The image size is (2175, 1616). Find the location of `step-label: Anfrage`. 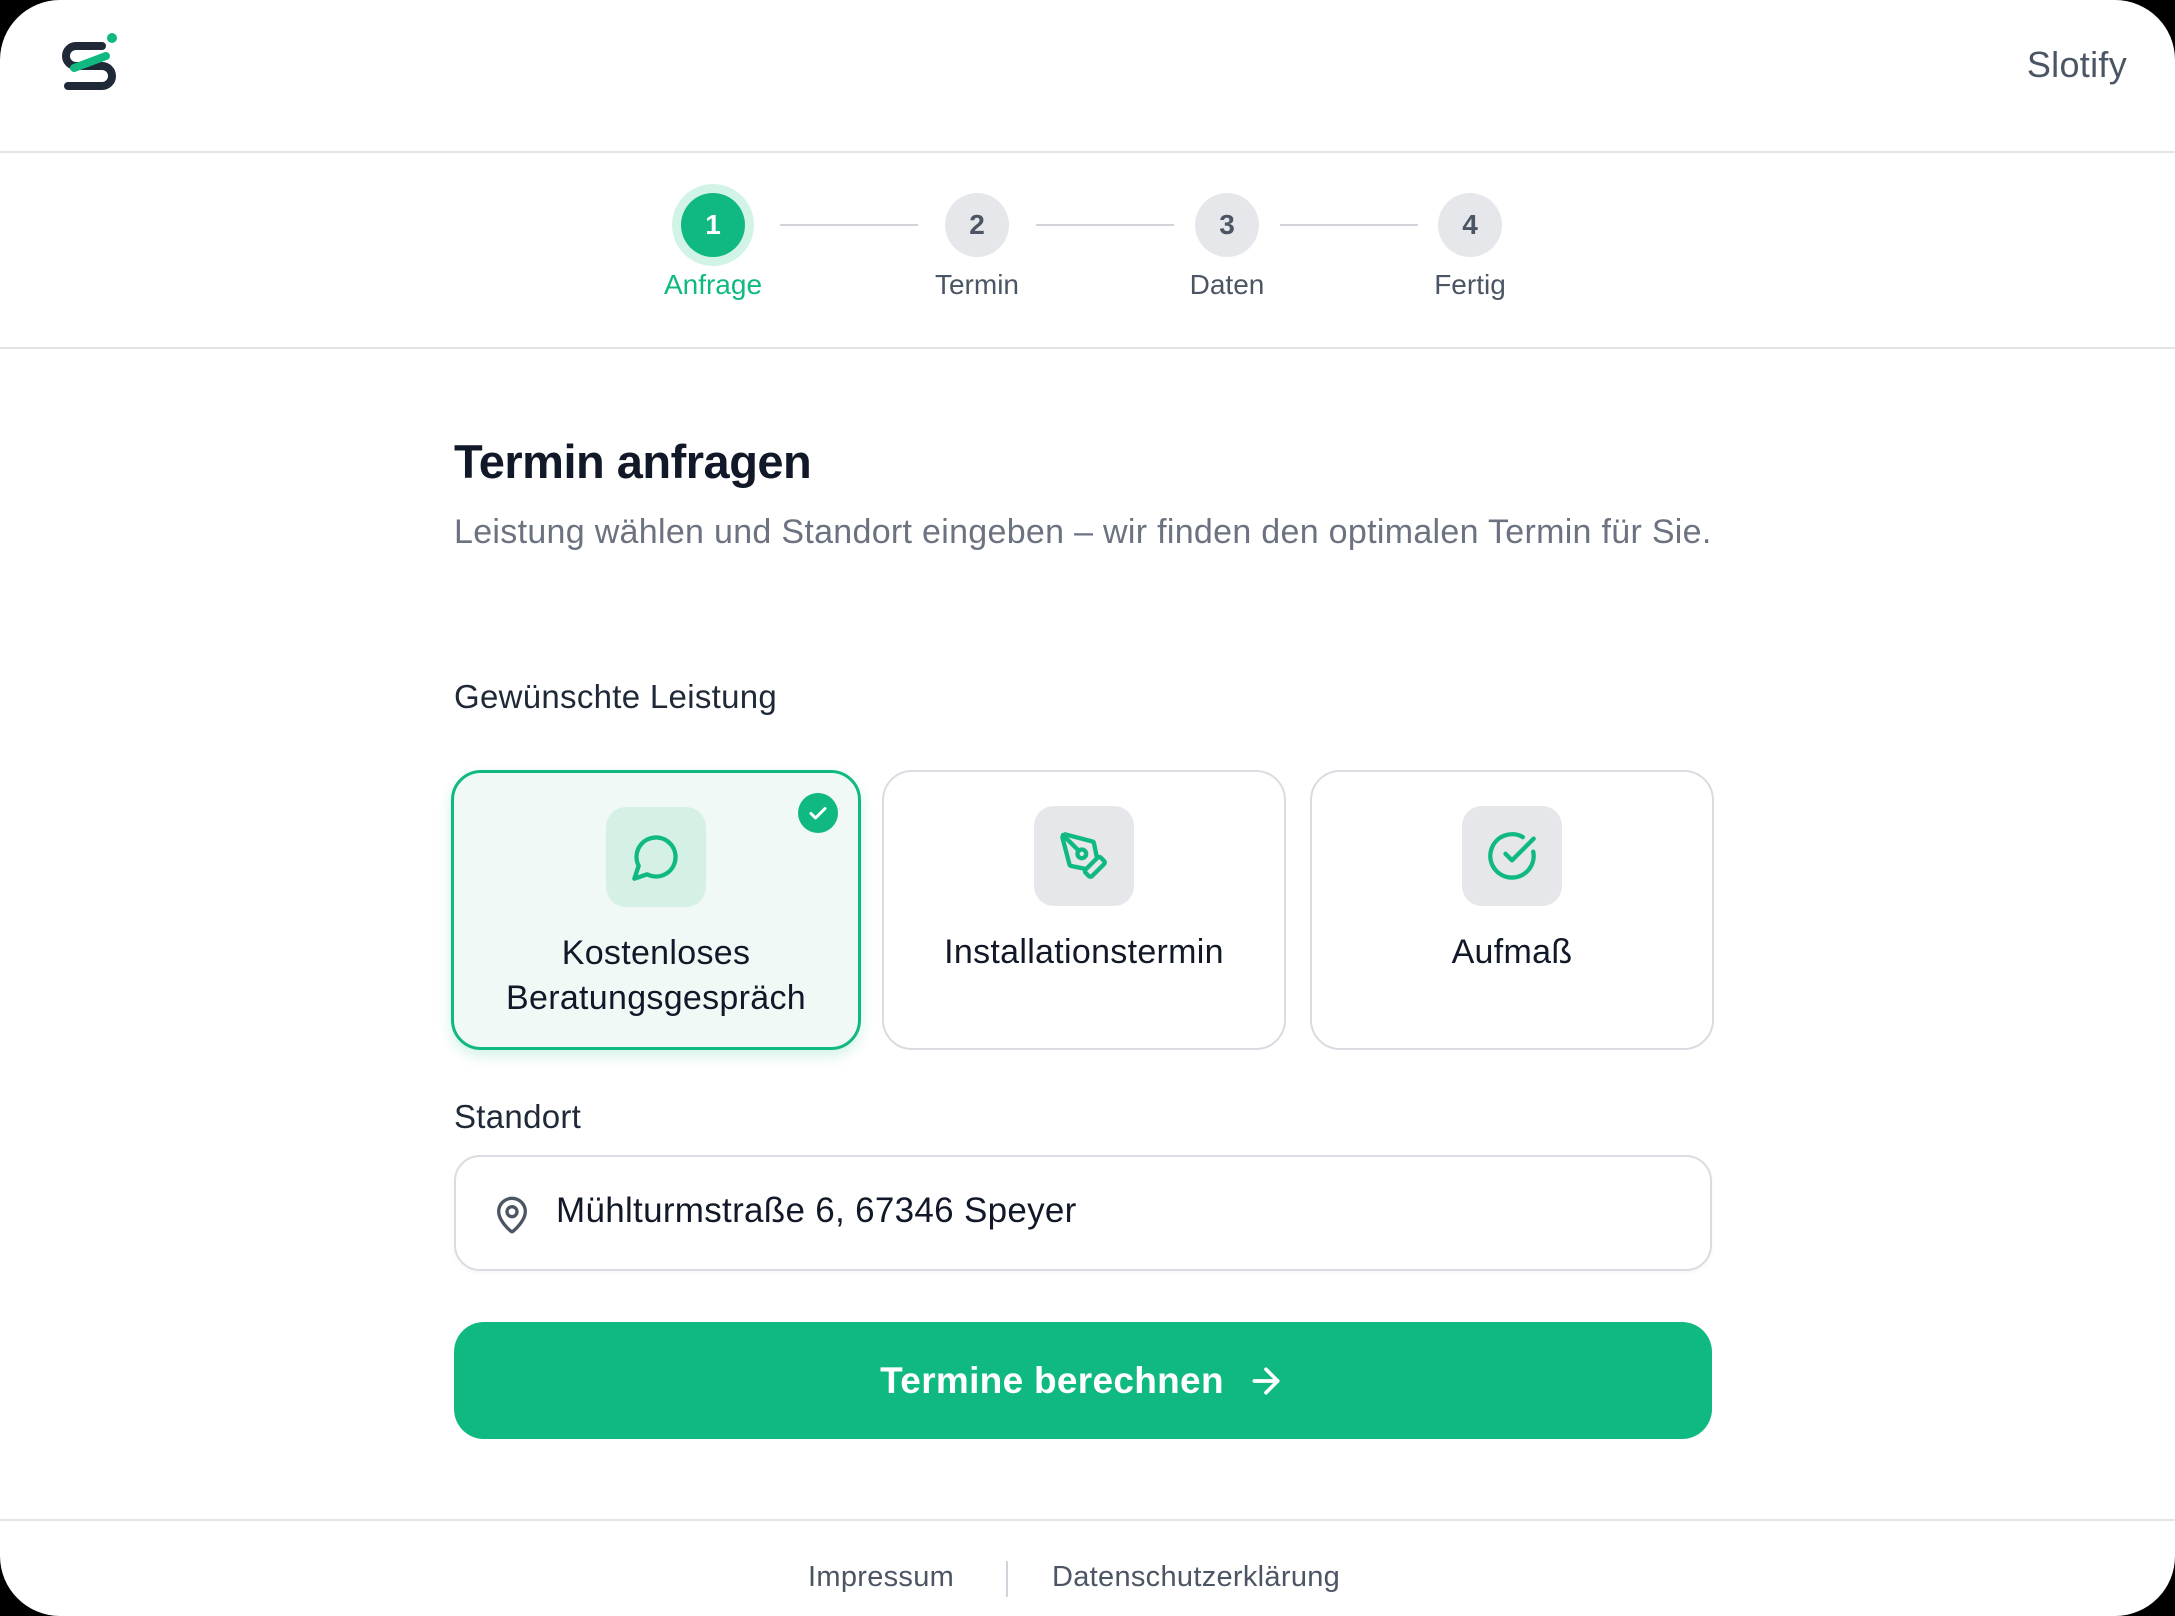

step-label: Anfrage is located at coordinates (713, 284).